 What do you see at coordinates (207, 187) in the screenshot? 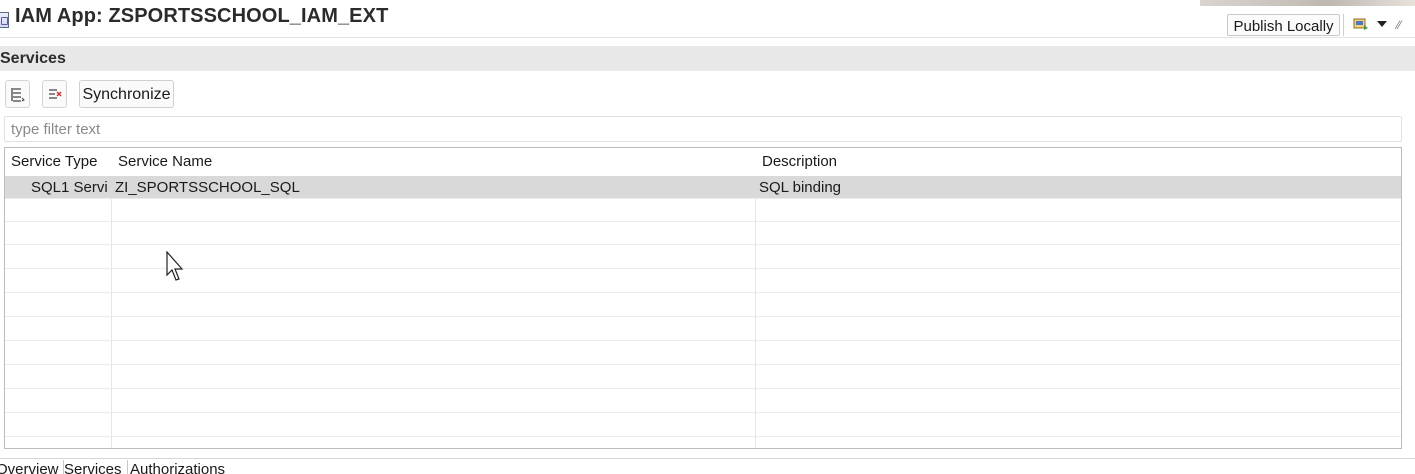
I see `cell-service-name: ZI_SPORTSSCHOOL_SQL` at bounding box center [207, 187].